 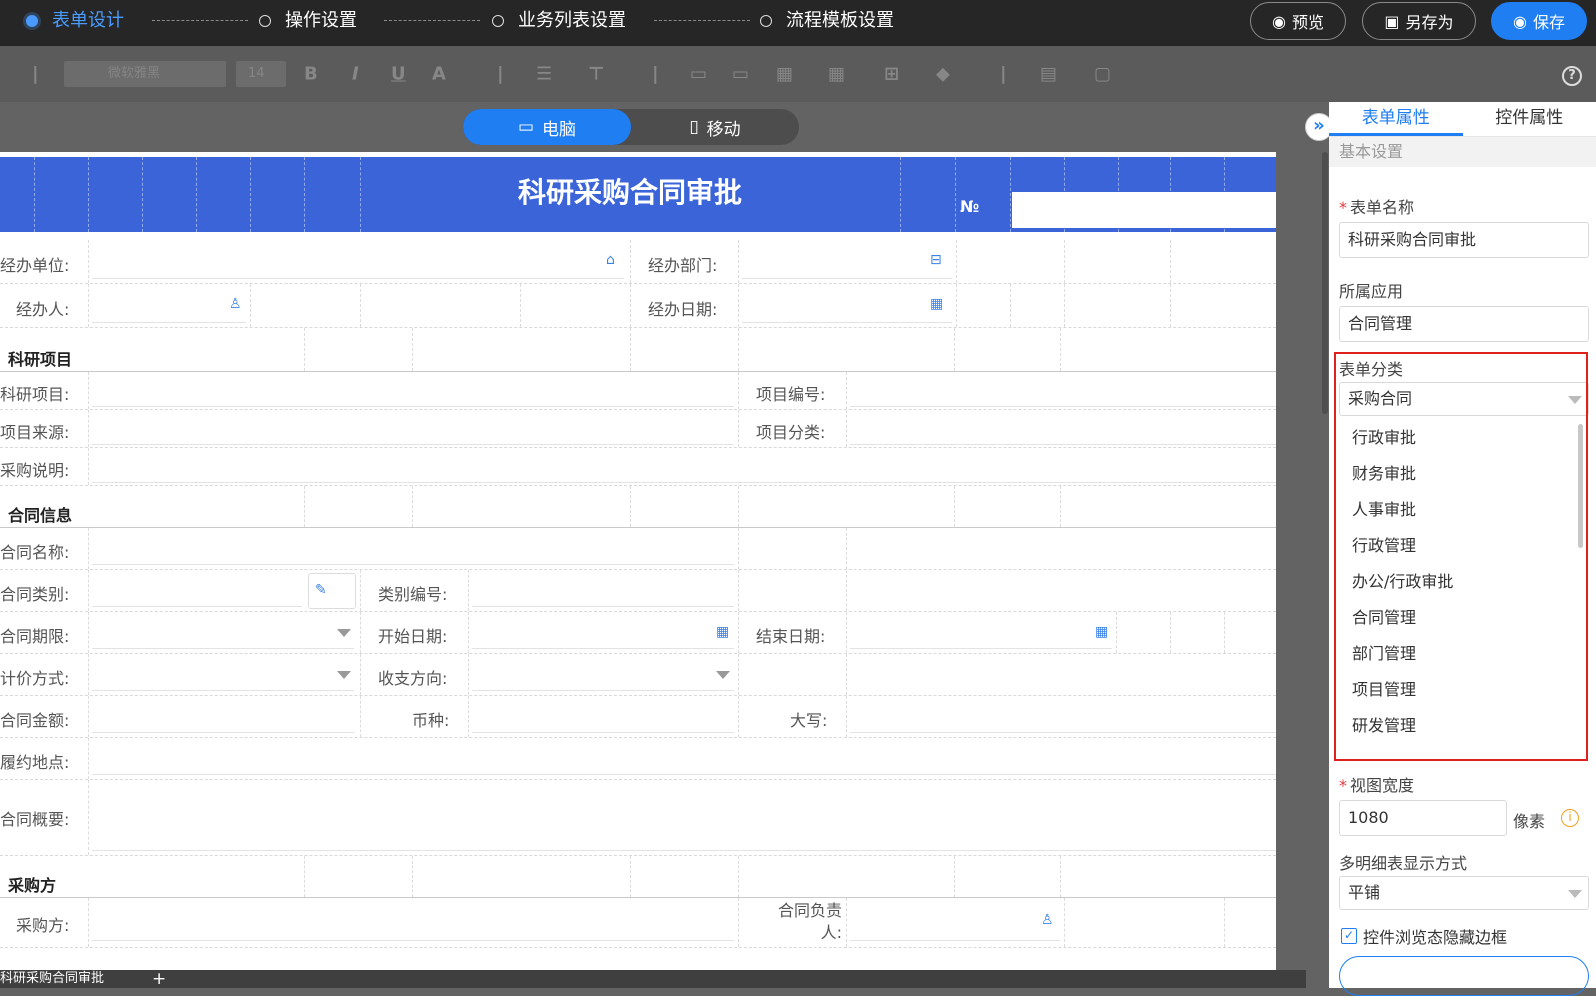 I want to click on currency-field, so click(x=603, y=732).